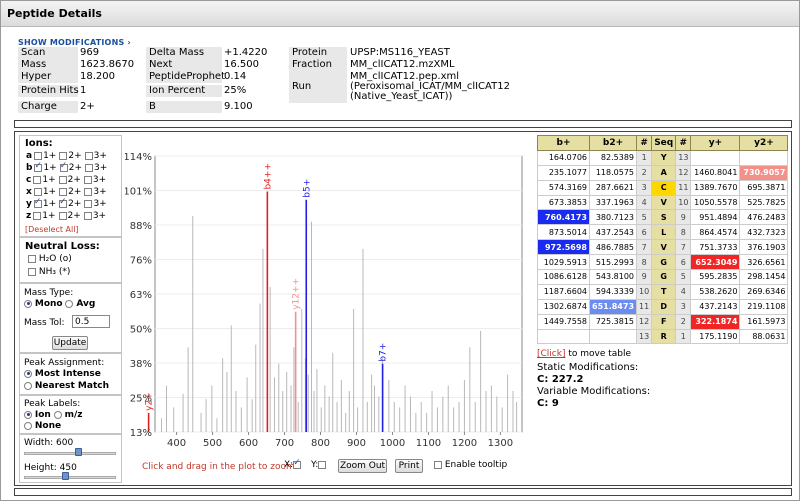 This screenshot has width=800, height=501. I want to click on ion-b-charge-2-checkbox, so click(63, 166).